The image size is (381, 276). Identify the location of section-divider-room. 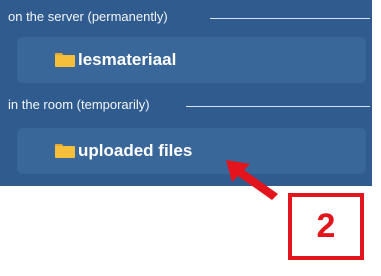
(278, 106).